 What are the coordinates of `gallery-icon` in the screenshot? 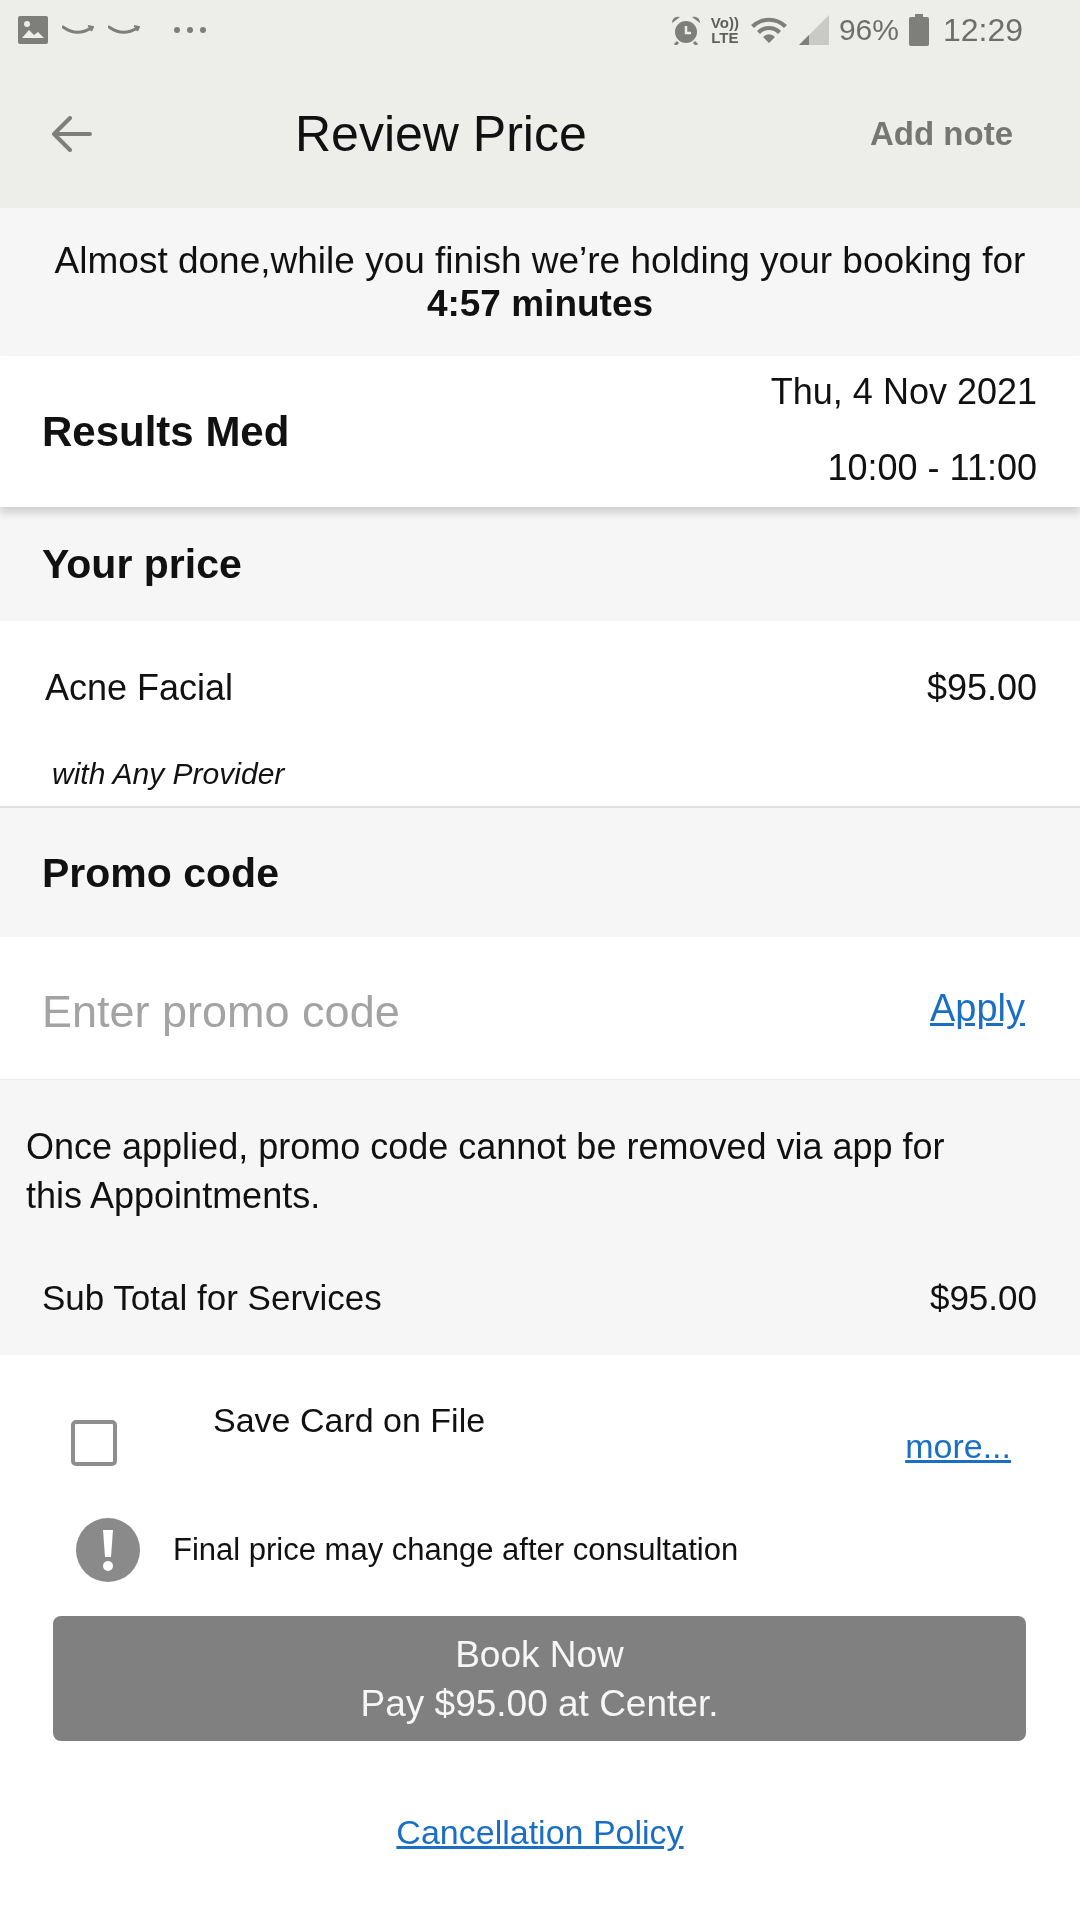 It's located at (33, 30).